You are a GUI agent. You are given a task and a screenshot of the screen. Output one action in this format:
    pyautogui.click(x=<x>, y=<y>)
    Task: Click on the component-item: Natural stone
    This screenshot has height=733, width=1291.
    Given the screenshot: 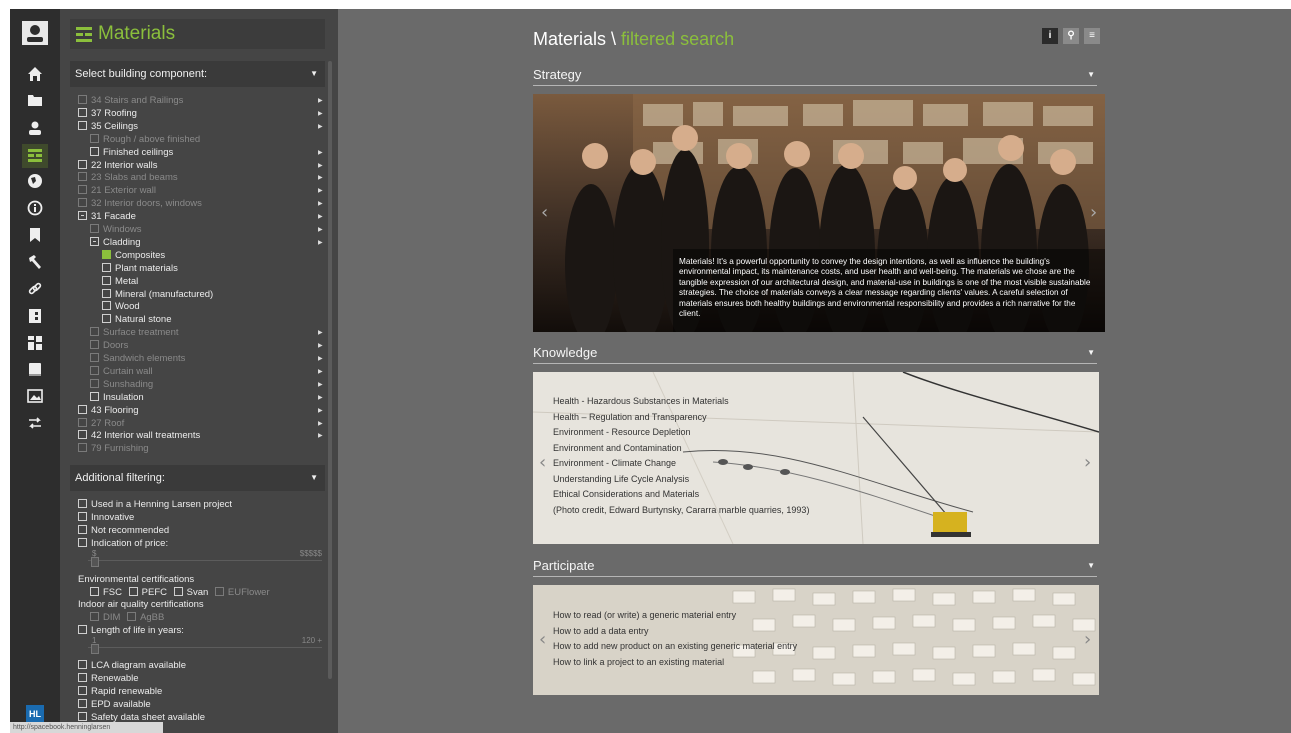 What is the action you would take?
    pyautogui.click(x=137, y=319)
    